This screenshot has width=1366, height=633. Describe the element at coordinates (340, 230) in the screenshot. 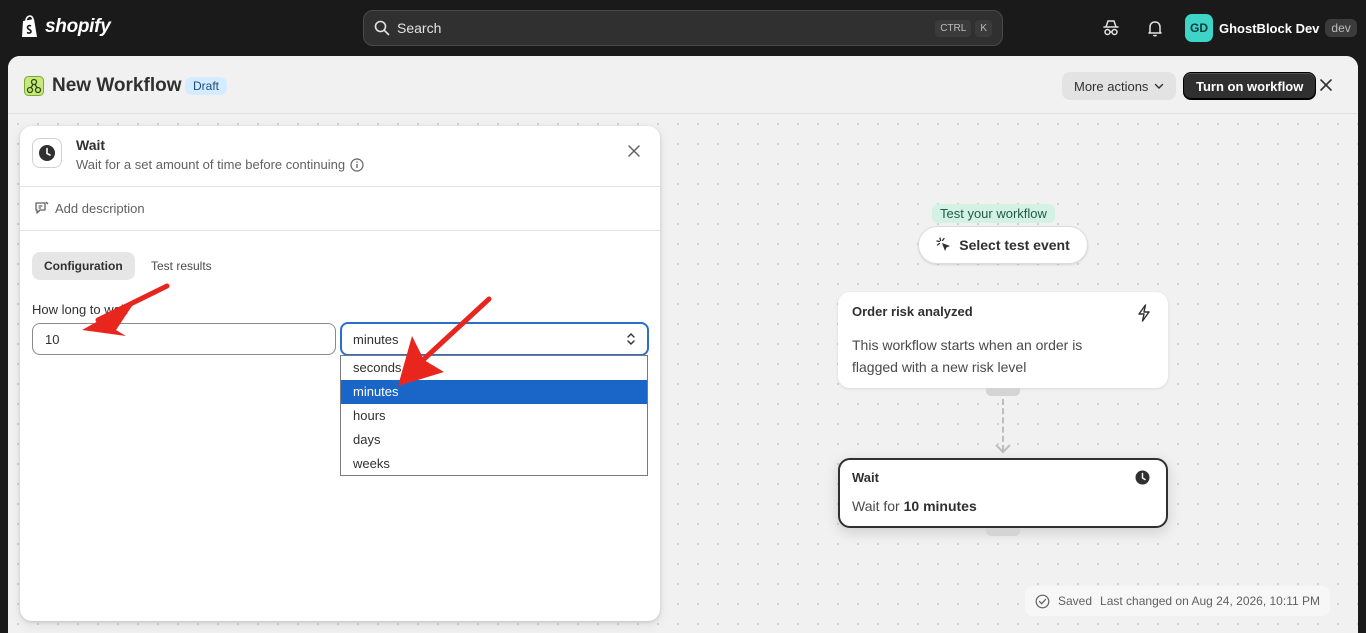

I see `divider` at that location.